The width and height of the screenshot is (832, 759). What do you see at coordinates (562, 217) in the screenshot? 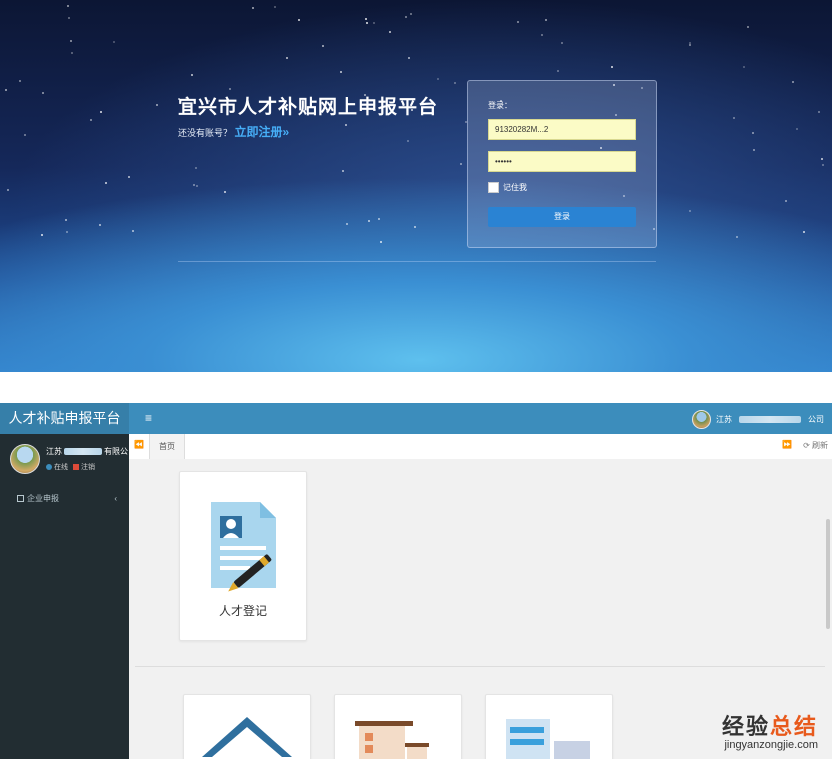
I see `login-button: 登录` at bounding box center [562, 217].